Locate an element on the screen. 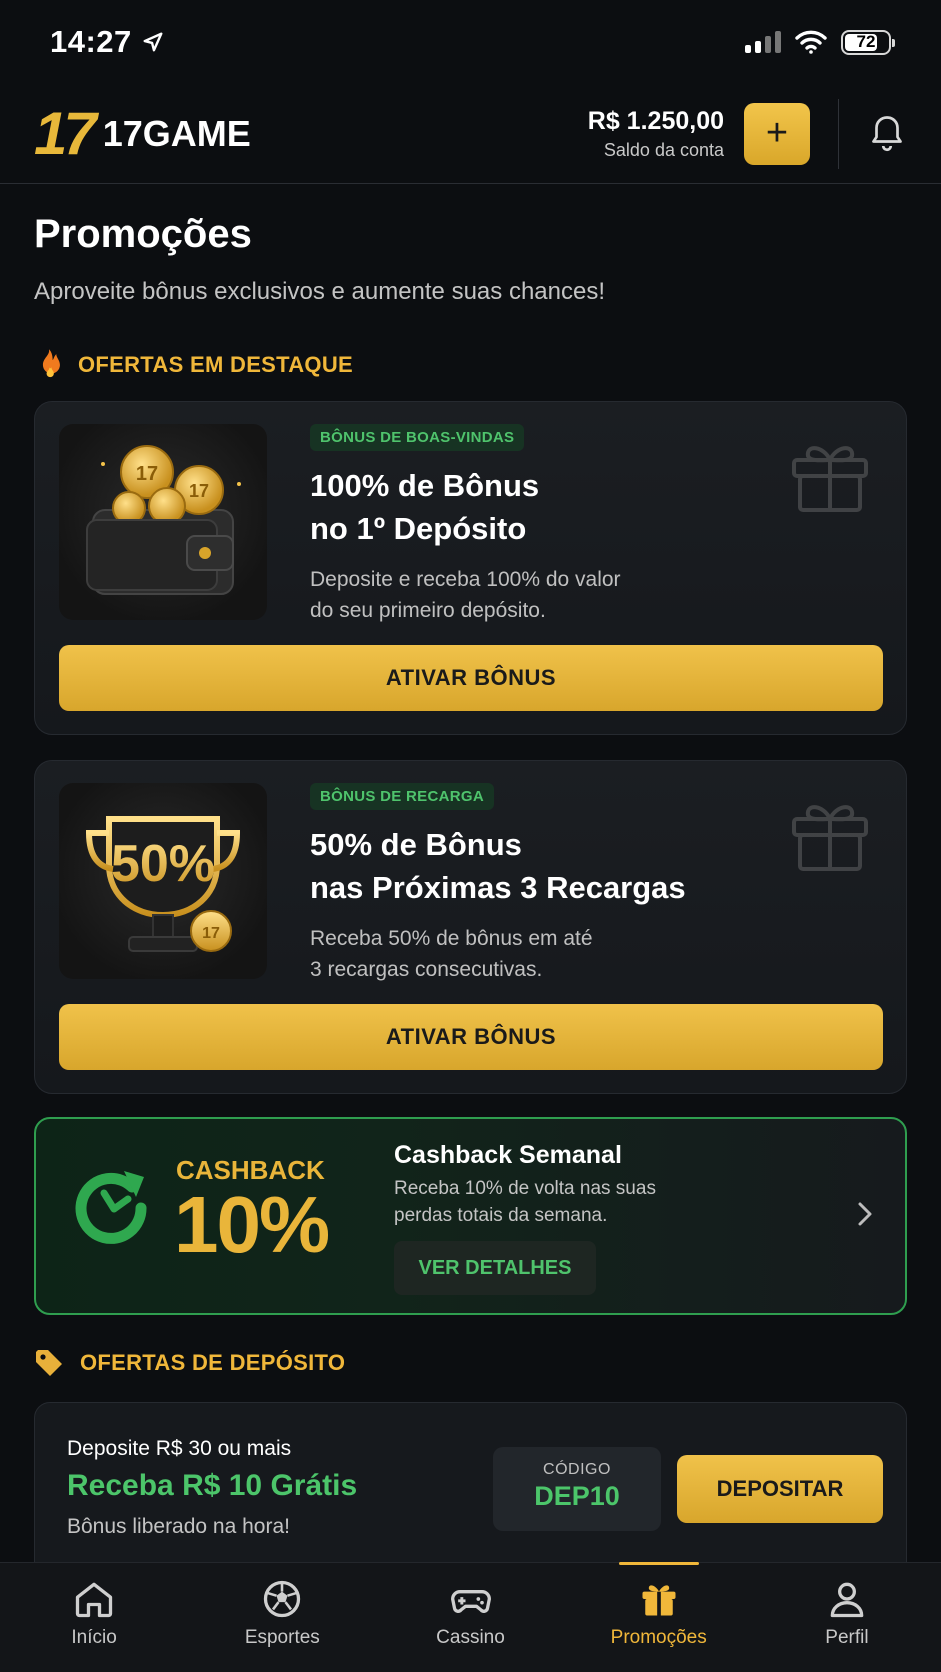  deposit-condition: Deposite R$ 30 ou mais is located at coordinates (179, 1448).